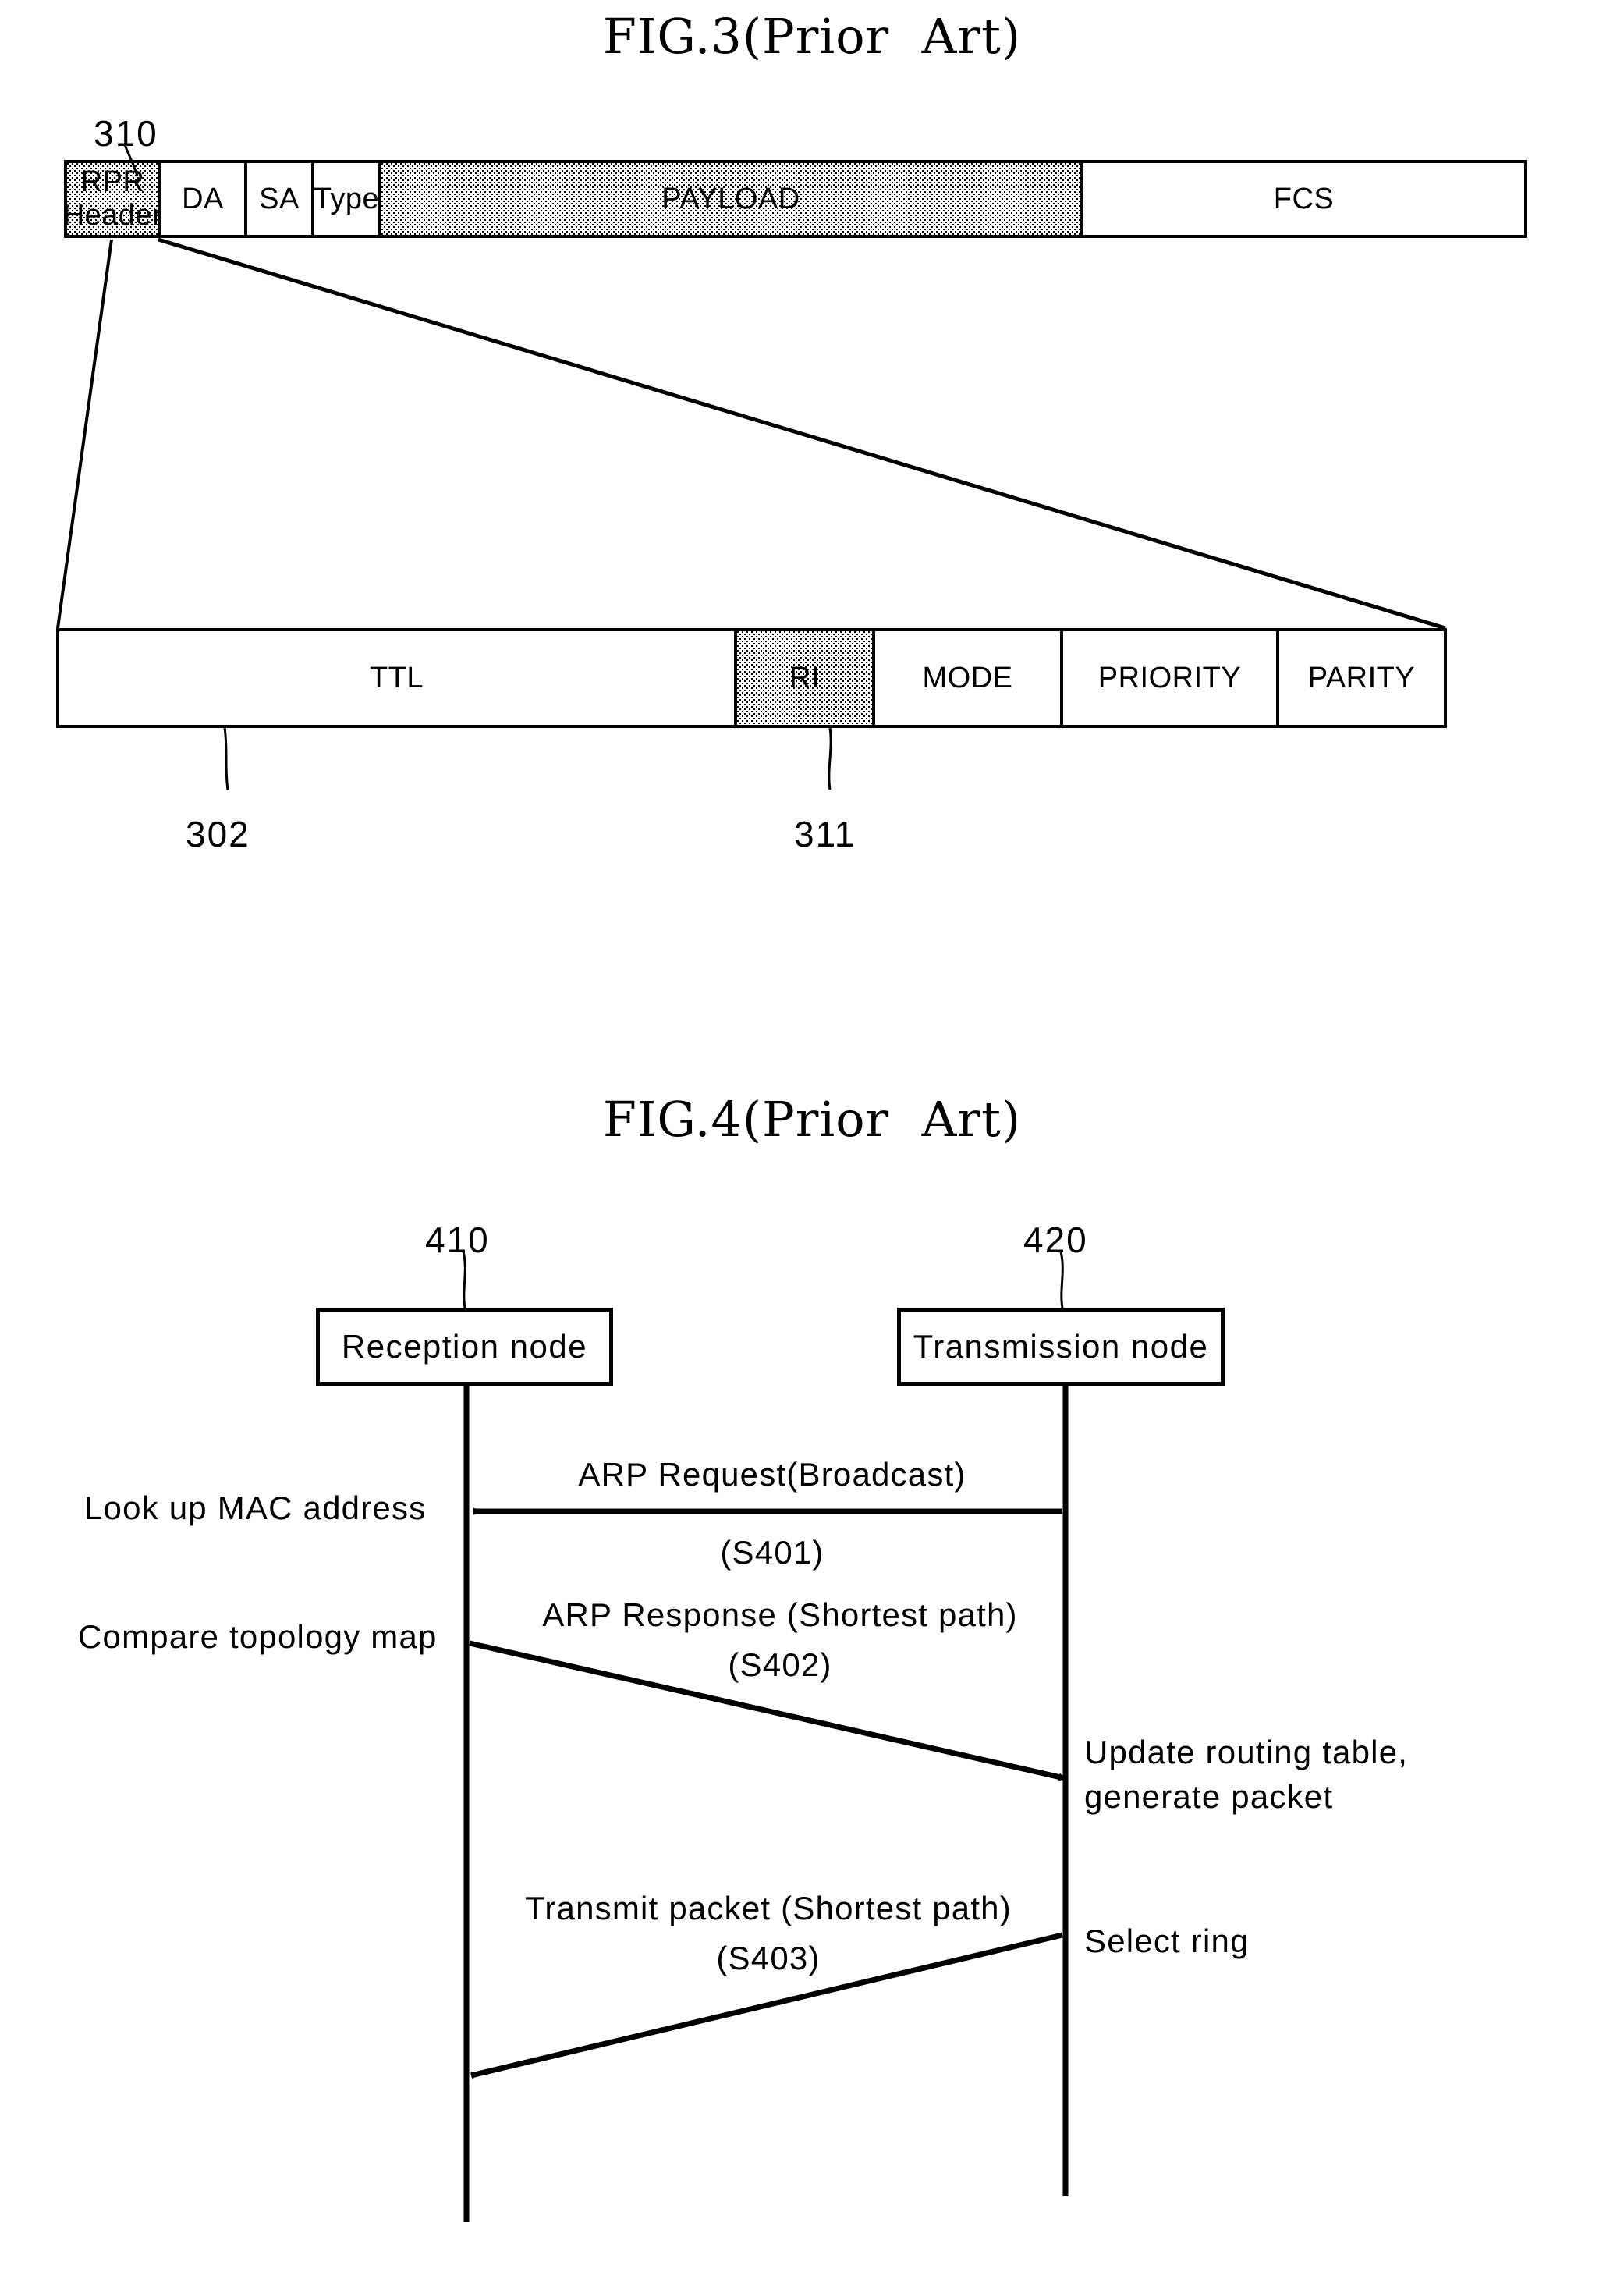 This screenshot has height=2283, width=1624. Describe the element at coordinates (1061, 1347) in the screenshot. I see `node-box-transmission: Transmission node` at that location.